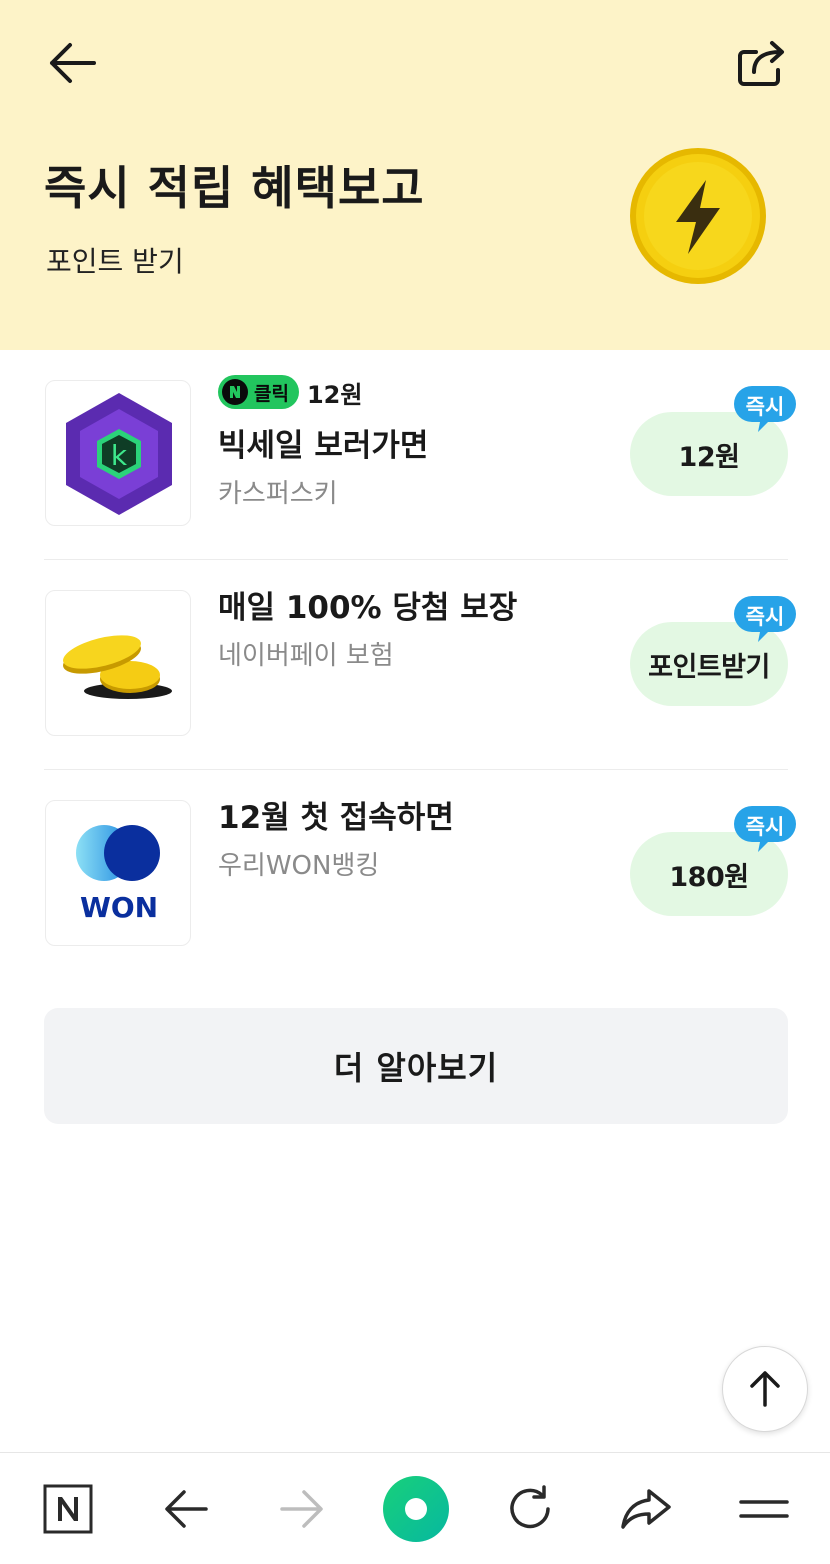 This screenshot has width=830, height=1564. I want to click on svg-text: k, so click(119, 455).